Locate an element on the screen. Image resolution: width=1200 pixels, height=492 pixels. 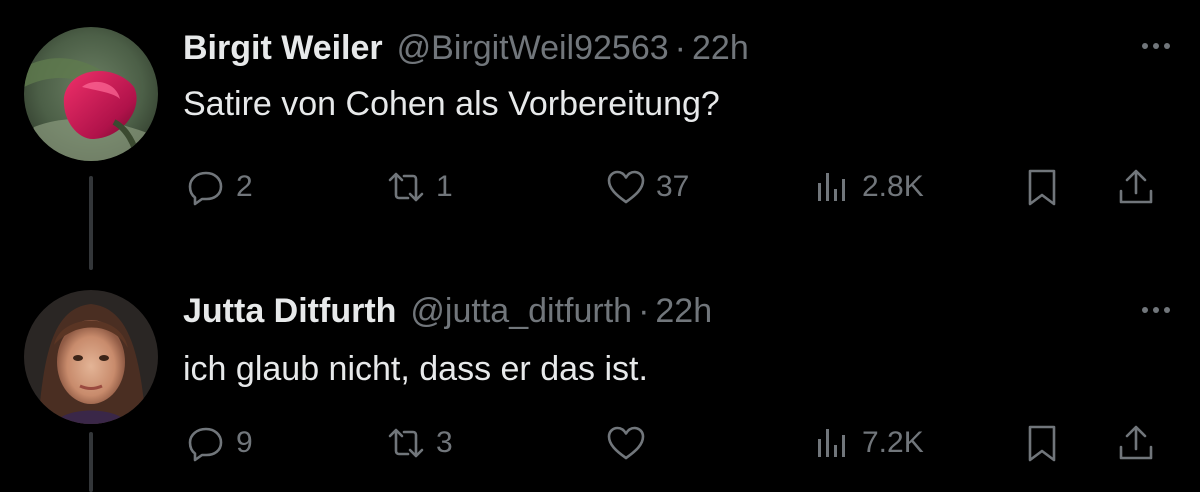
retweet-count: 3 is located at coordinates (444, 442).